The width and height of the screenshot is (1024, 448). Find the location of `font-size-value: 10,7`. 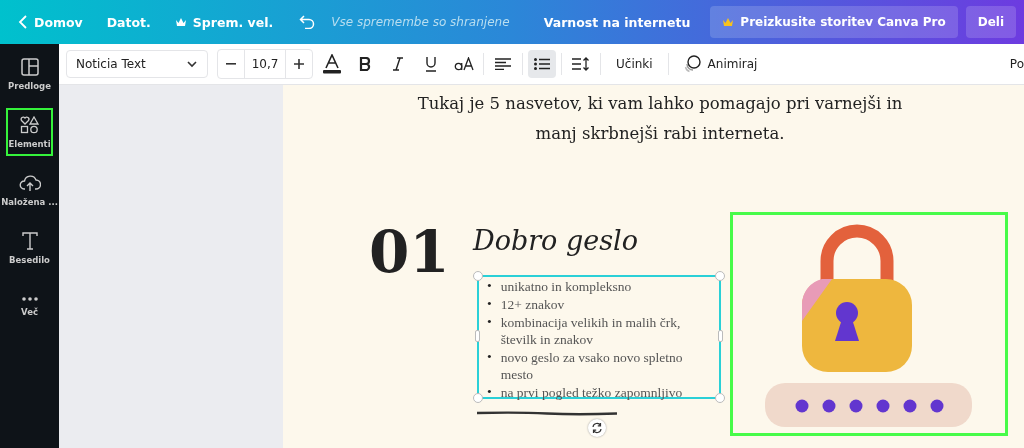

font-size-value: 10,7 is located at coordinates (265, 64).